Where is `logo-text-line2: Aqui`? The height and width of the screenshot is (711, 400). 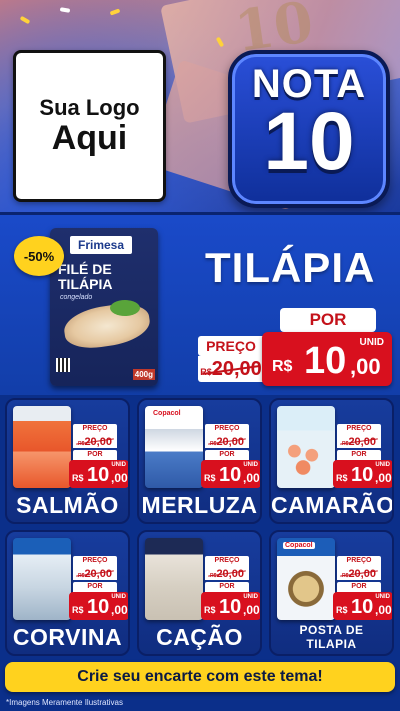
logo-text-line2: Aqui is located at coordinates (89, 138).